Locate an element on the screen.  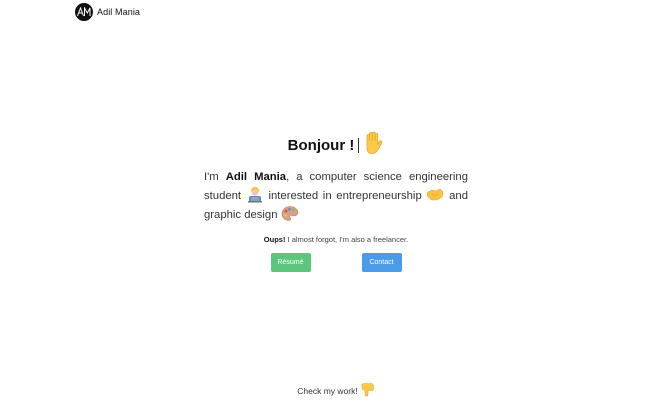
intro-text-1: I'm is located at coordinates (215, 177).